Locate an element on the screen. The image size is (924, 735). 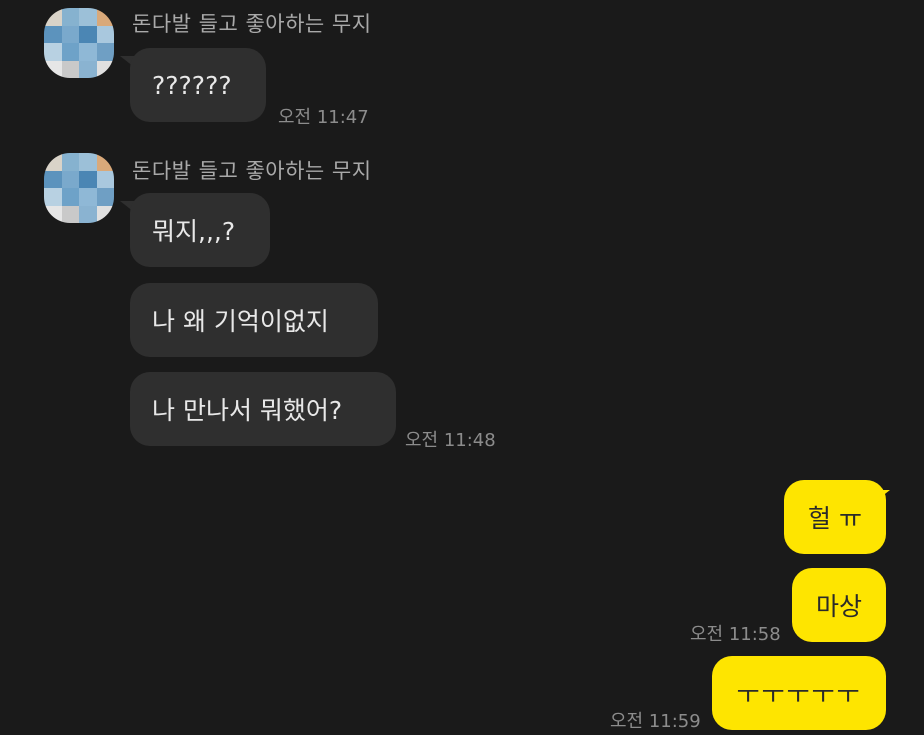
message-text: 마상 is located at coordinates (838, 606).